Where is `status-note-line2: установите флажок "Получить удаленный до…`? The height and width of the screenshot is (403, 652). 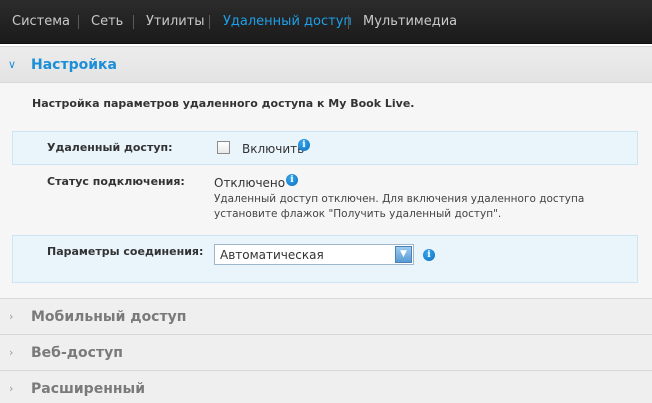
status-note-line2: установите флажок "Получить удаленный до… is located at coordinates (358, 214).